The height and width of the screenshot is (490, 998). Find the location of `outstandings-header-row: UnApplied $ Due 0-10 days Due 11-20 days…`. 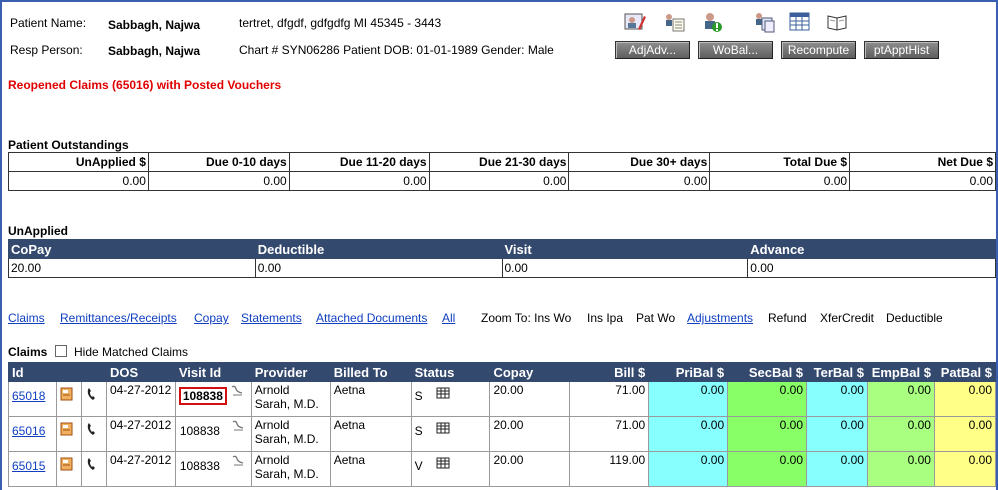

outstandings-header-row: UnApplied $ Due 0-10 days Due 11-20 days… is located at coordinates (502, 162).